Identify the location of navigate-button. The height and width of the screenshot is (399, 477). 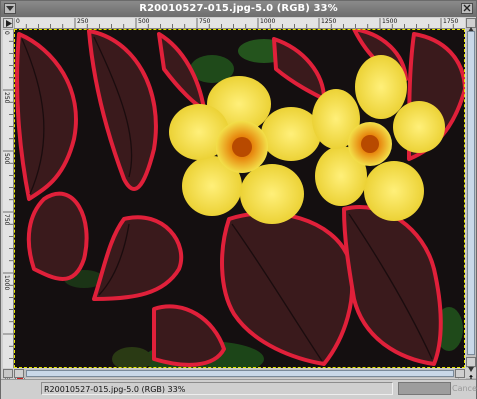
(471, 376).